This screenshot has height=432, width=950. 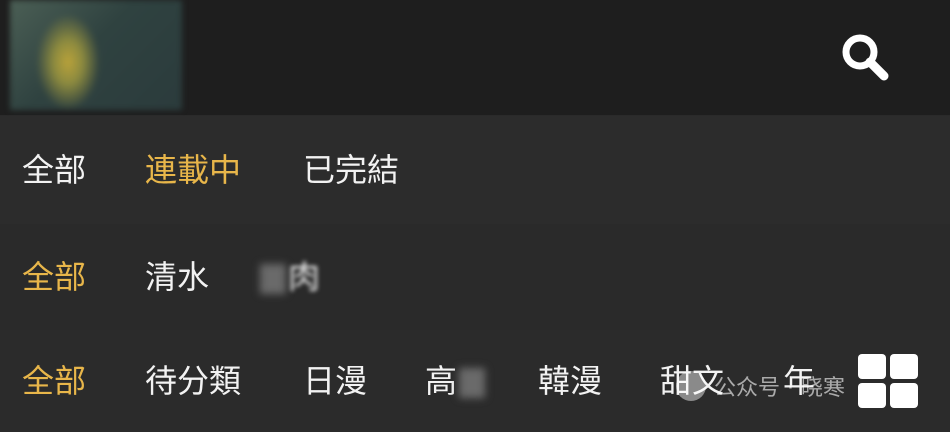 I want to click on watermark-logo, so click(x=691, y=386).